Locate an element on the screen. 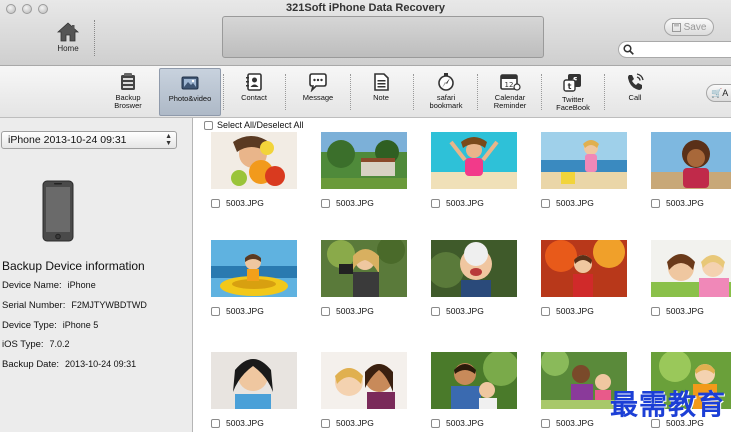 This screenshot has height=432, width=731. tool-call: Call is located at coordinates (635, 92).